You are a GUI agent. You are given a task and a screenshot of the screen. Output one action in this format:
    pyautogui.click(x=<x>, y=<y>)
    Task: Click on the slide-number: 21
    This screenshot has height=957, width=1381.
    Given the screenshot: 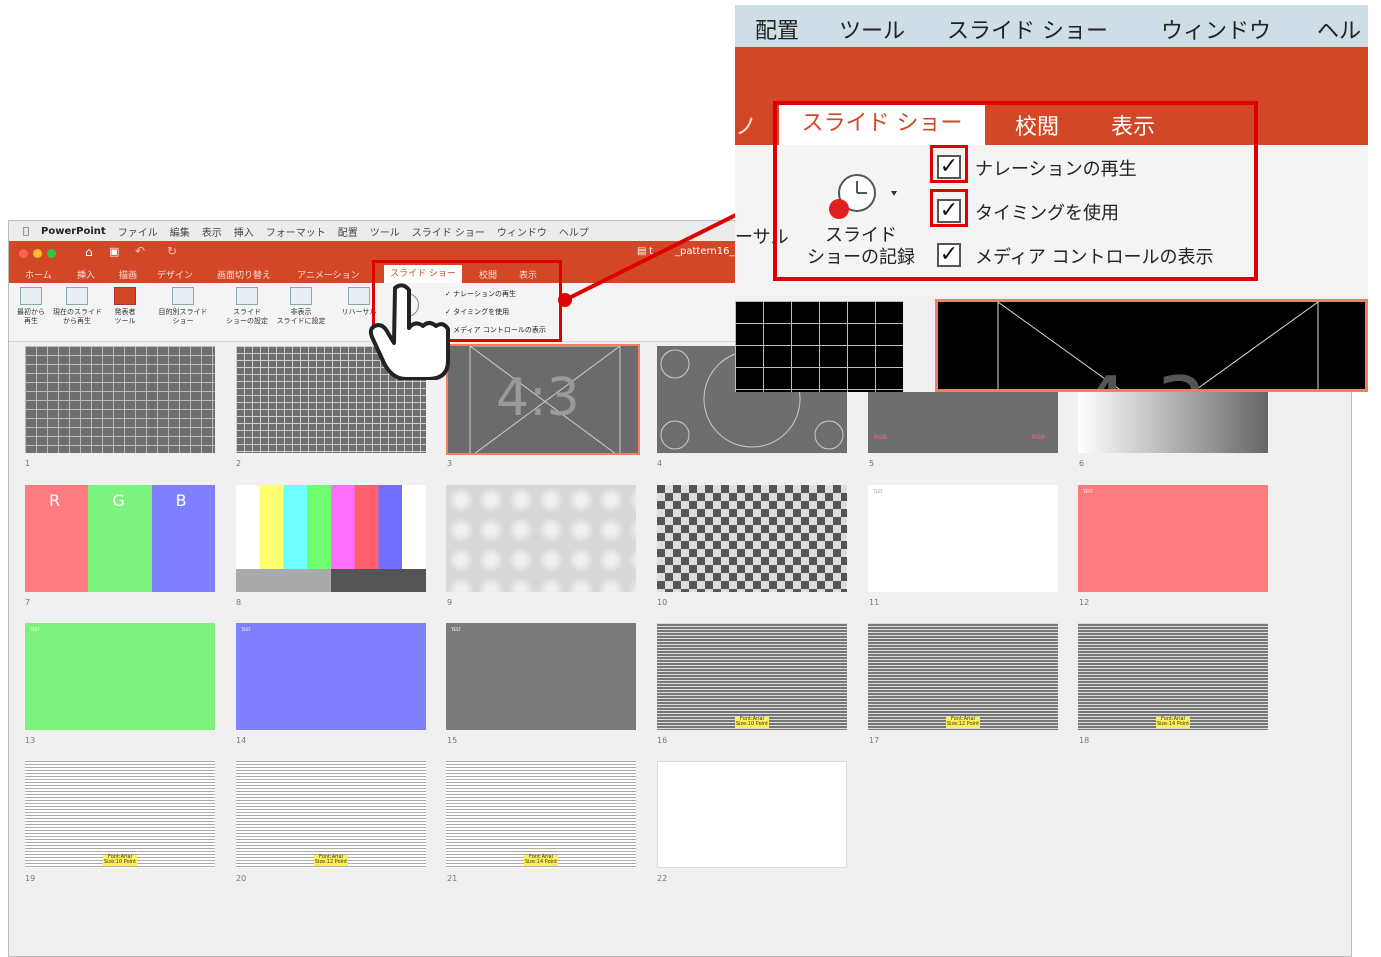 What is the action you would take?
    pyautogui.click(x=452, y=878)
    